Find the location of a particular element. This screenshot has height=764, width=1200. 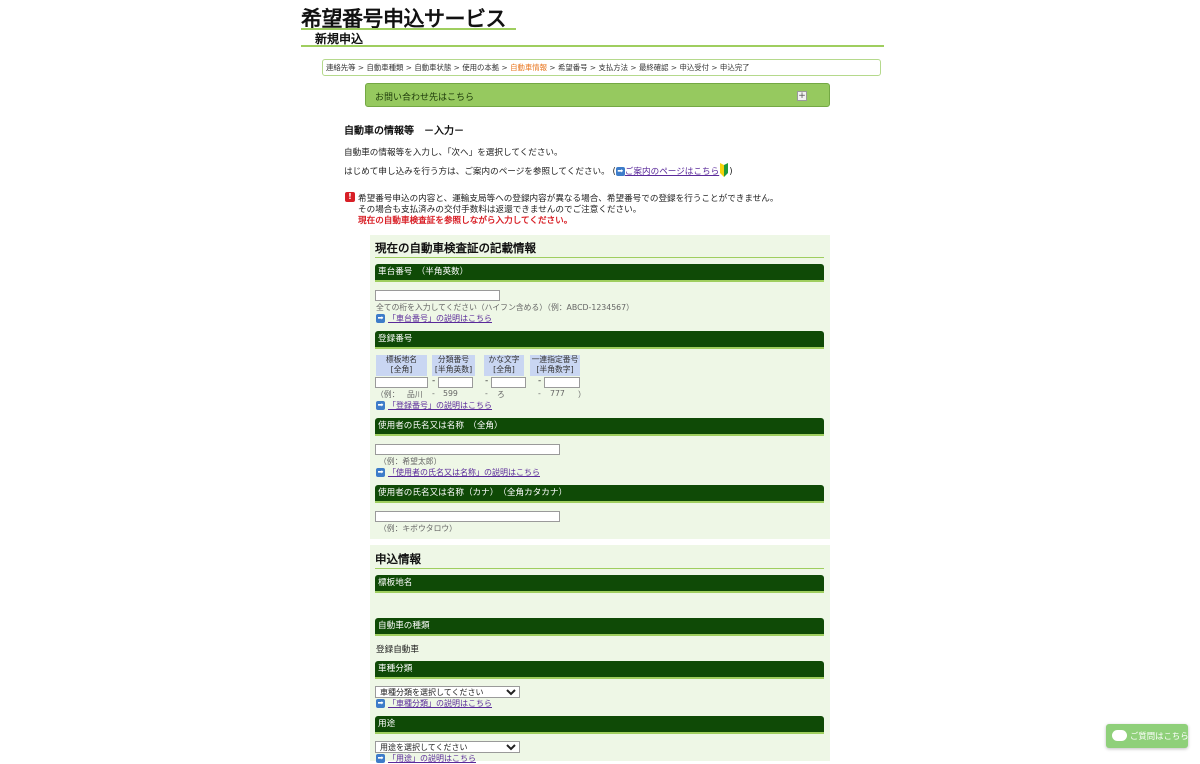

chassis-number-header-rule is located at coordinates (599, 281).